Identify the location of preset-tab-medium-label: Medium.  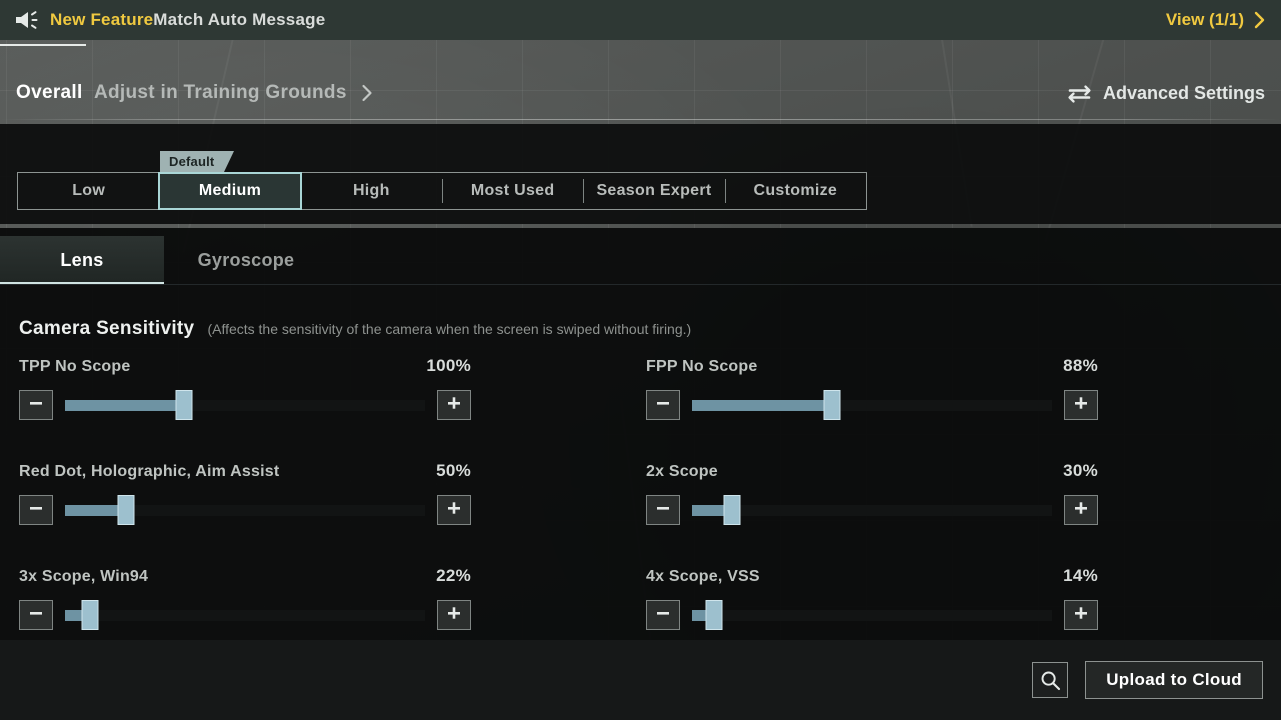
(230, 190).